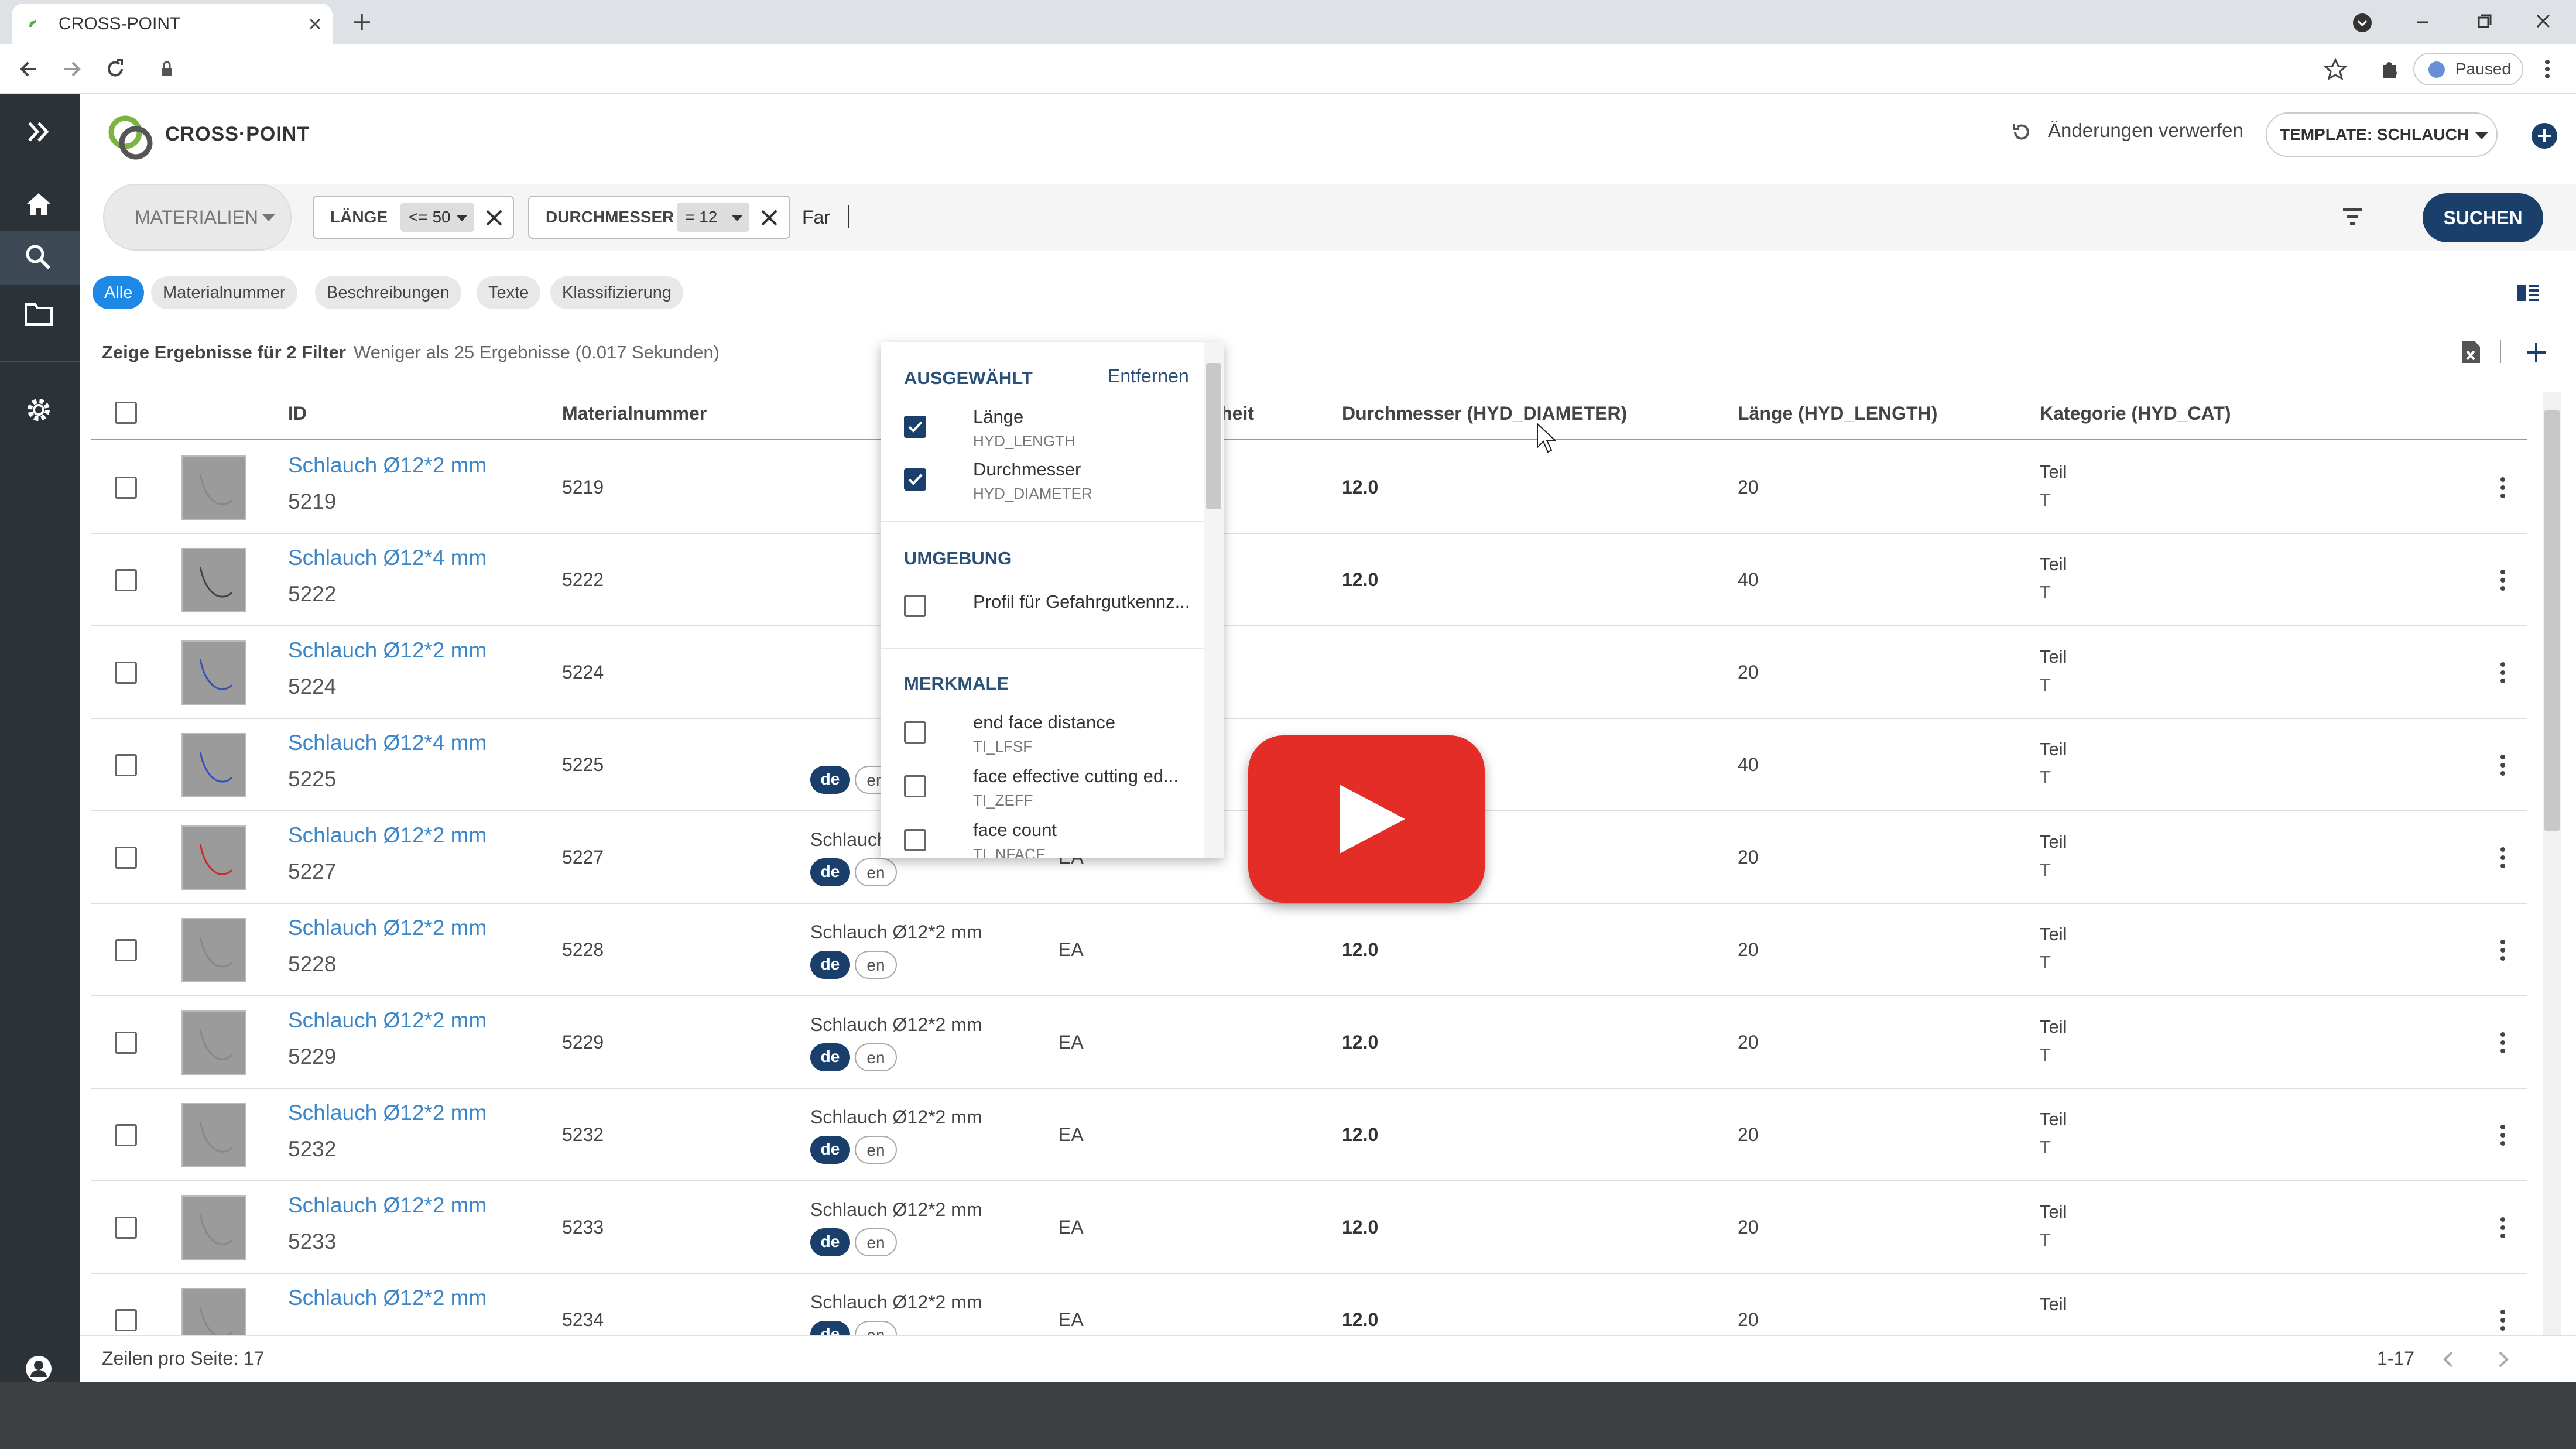  I want to click on filter-chip-durchmesser: DURCHMESSER = 12, so click(659, 217).